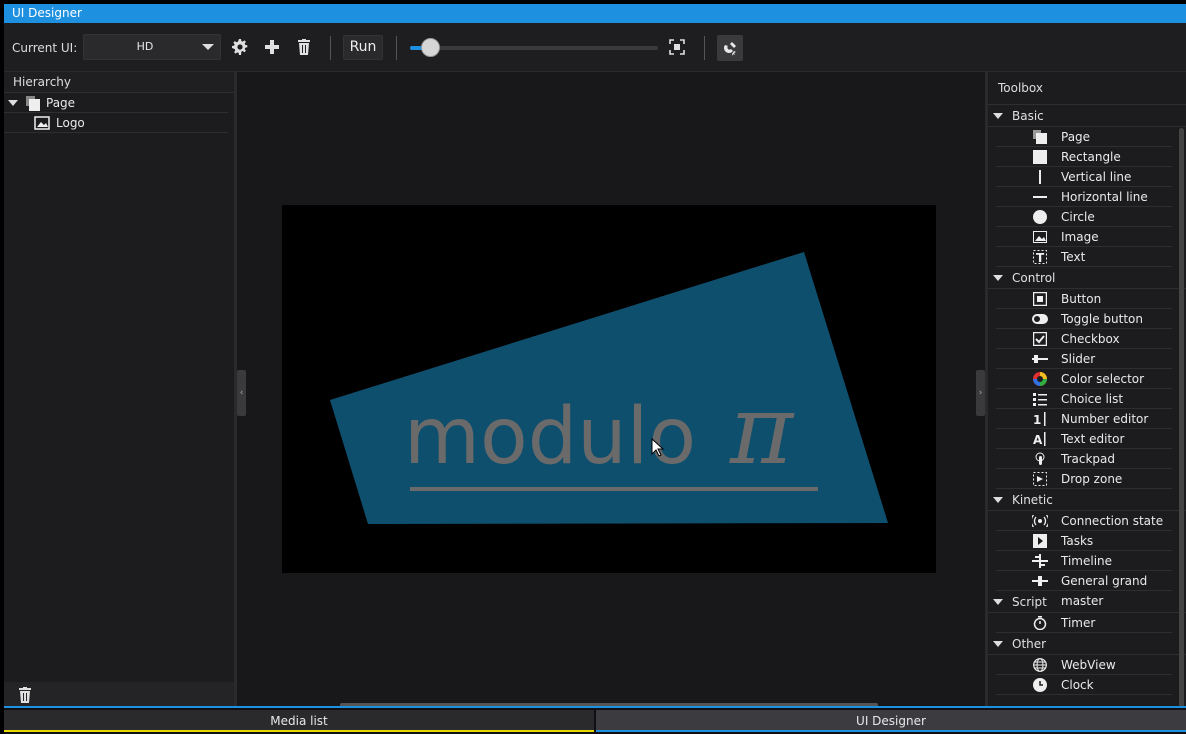 The image size is (1186, 734). I want to click on toggle-button-icon, so click(1040, 319).